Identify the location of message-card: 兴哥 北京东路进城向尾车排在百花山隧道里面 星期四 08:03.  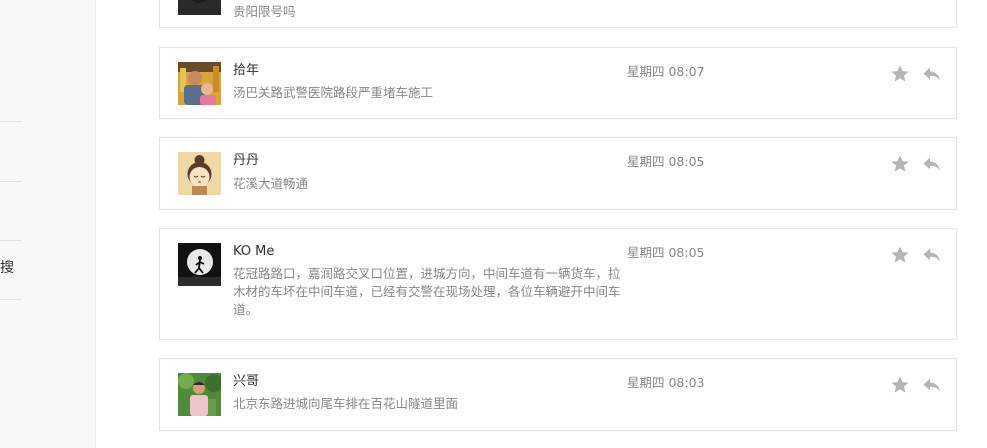
(558, 394).